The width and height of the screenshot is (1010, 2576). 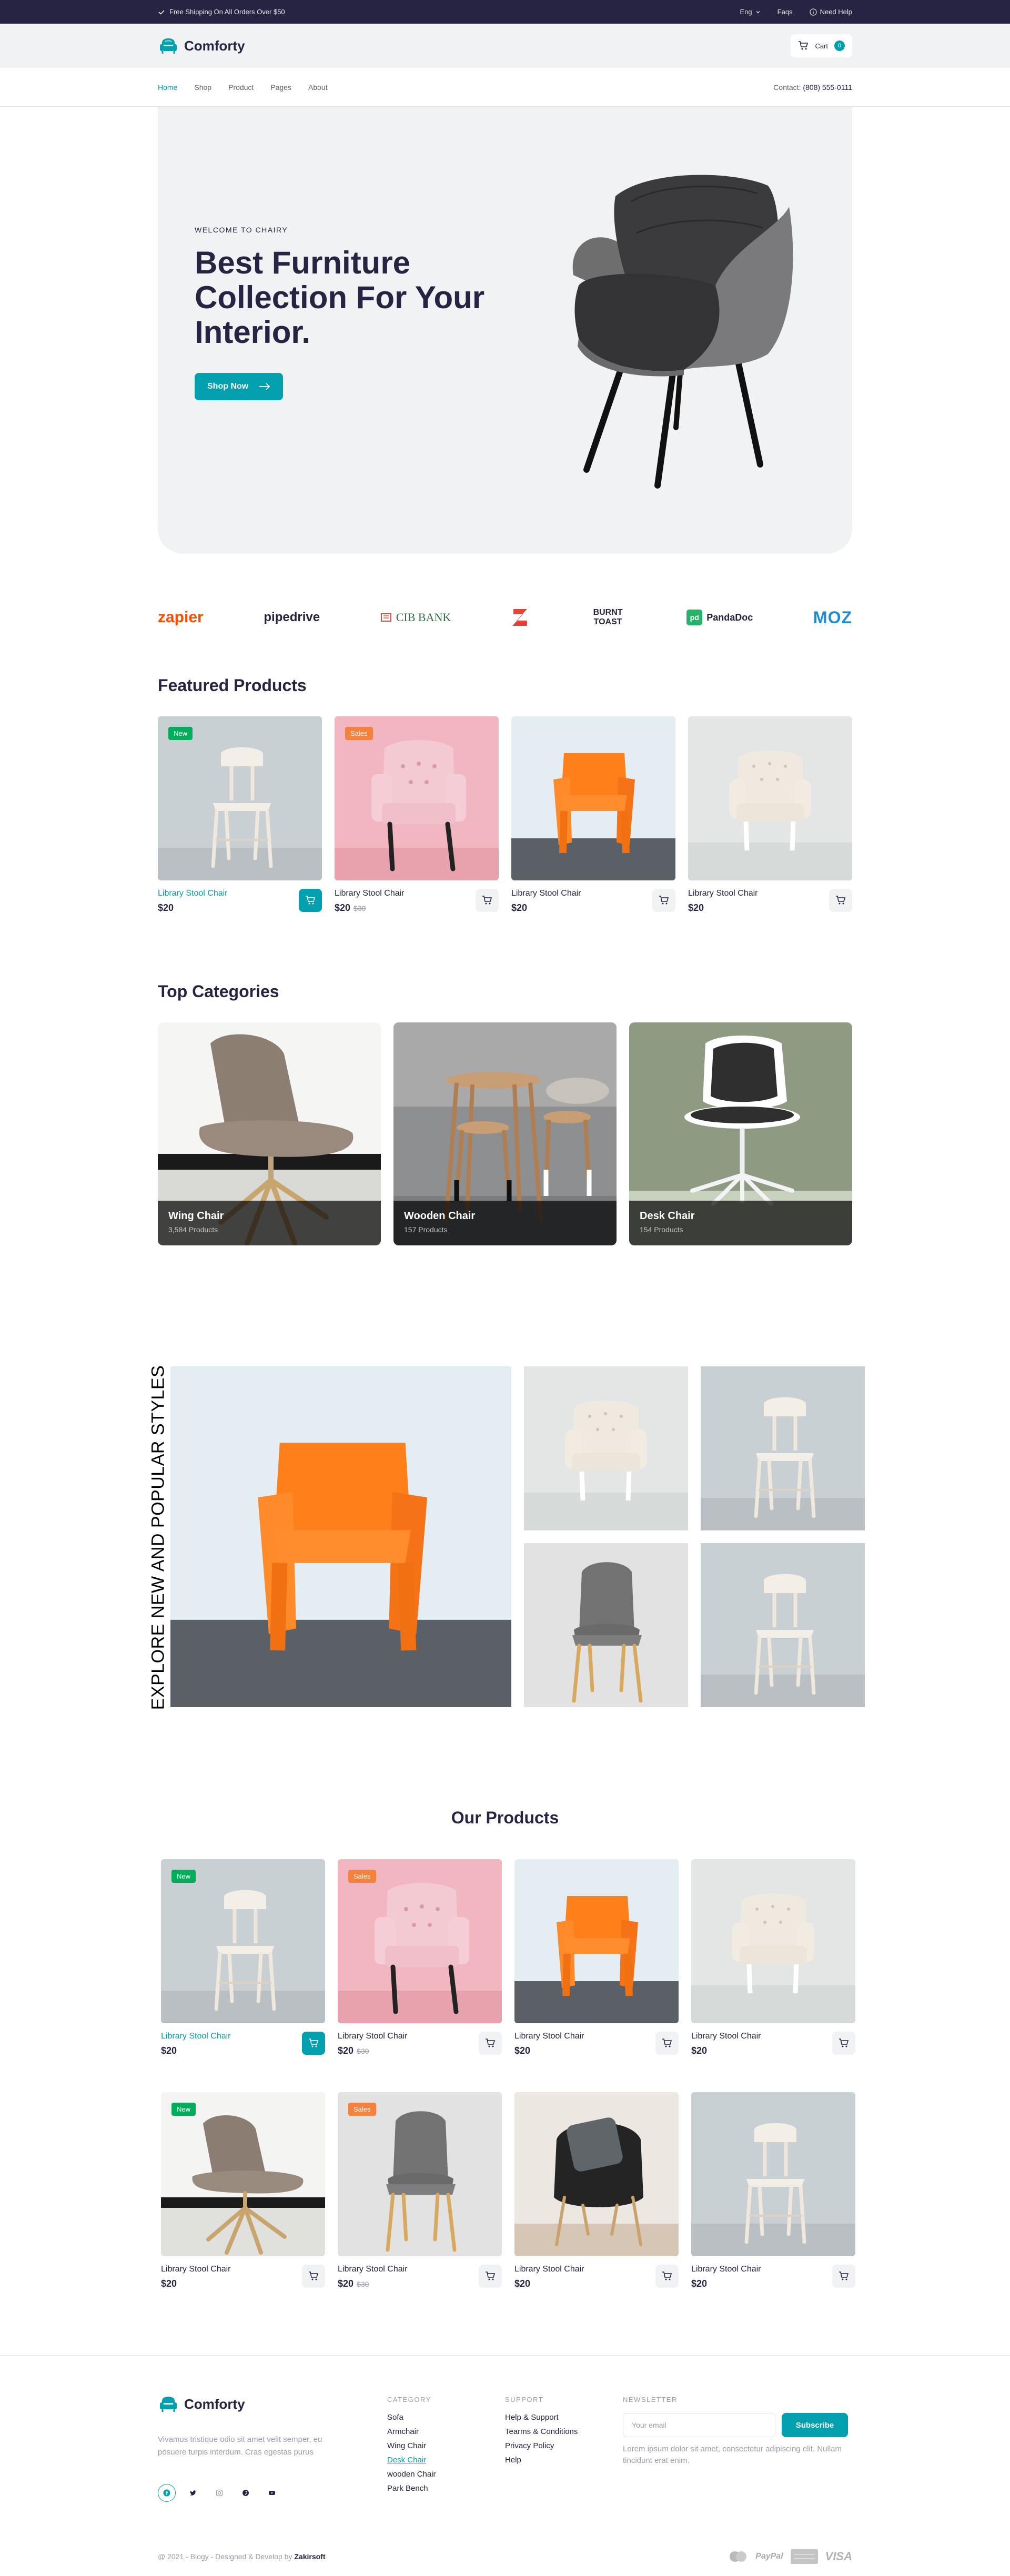 I want to click on cart-icon, so click(x=667, y=2276).